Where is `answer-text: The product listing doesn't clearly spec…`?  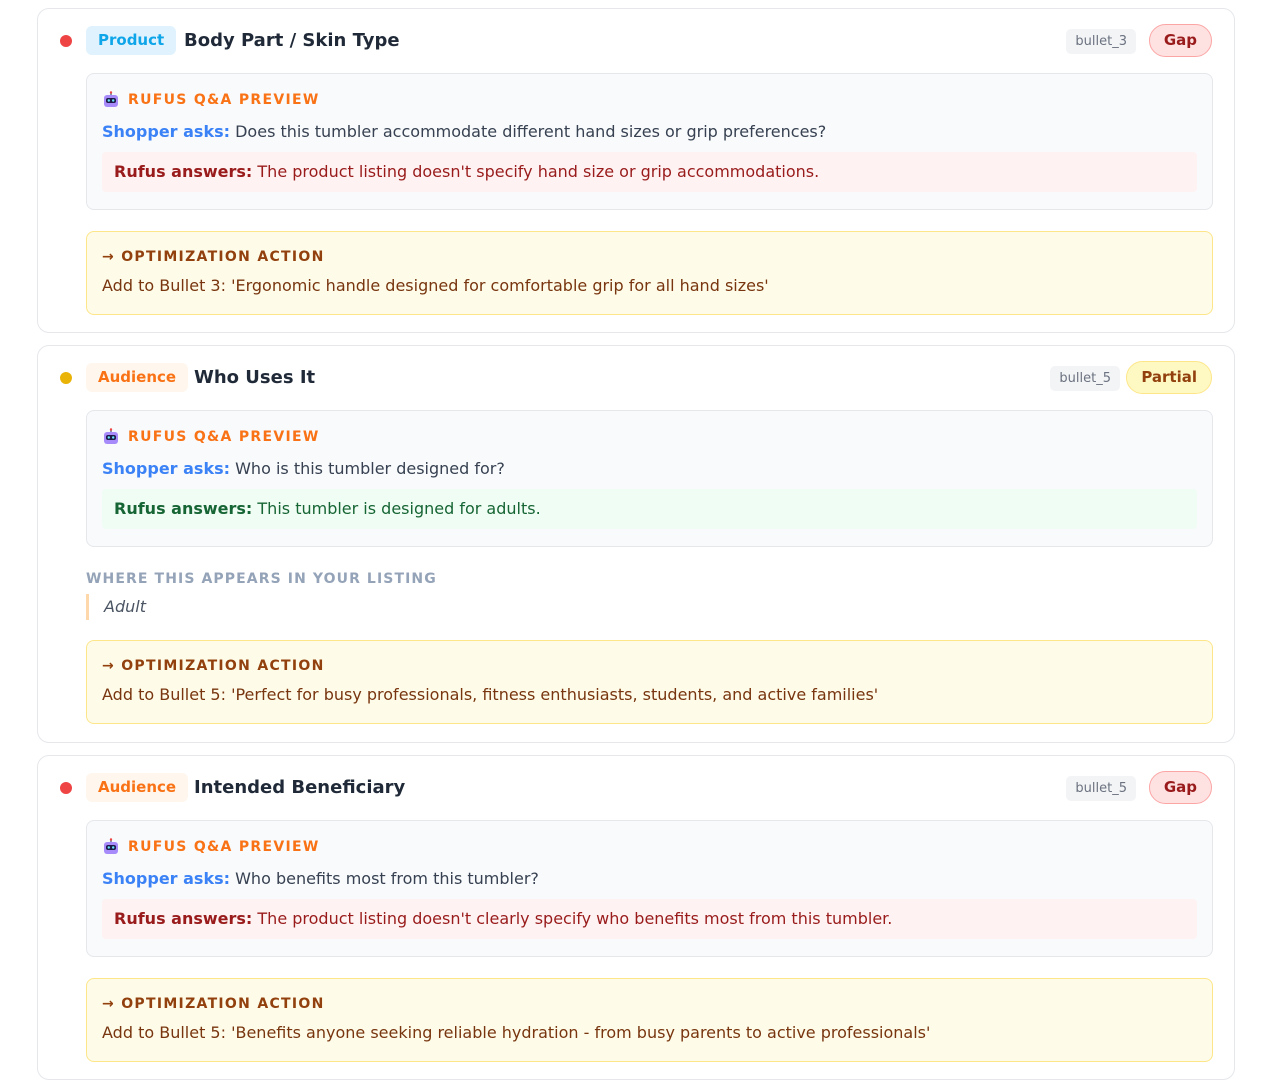
answer-text: The product listing doesn't clearly spec… is located at coordinates (575, 918).